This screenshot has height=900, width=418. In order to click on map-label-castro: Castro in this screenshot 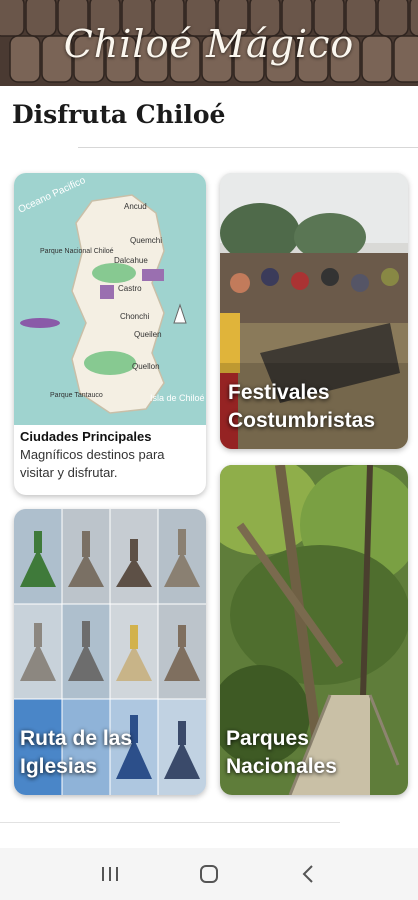, I will do `click(130, 288)`.